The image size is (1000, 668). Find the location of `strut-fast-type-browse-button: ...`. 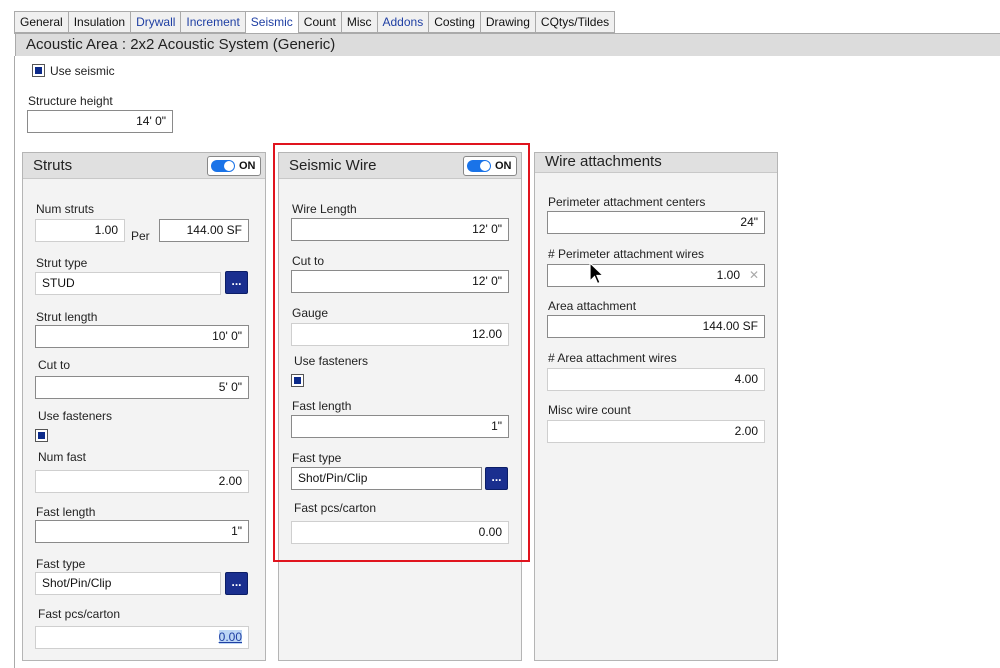

strut-fast-type-browse-button: ... is located at coordinates (236, 583).